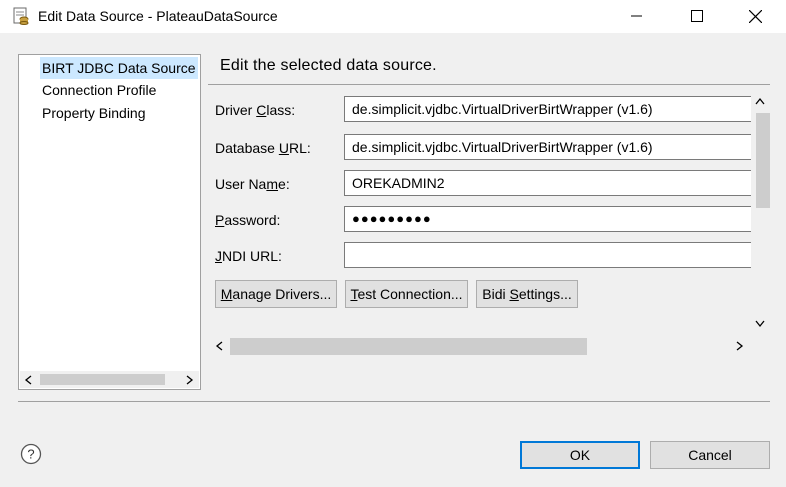 Image resolution: width=786 pixels, height=487 pixels. Describe the element at coordinates (94, 113) in the screenshot. I see `tree-item-property-binding: Property Binding` at that location.